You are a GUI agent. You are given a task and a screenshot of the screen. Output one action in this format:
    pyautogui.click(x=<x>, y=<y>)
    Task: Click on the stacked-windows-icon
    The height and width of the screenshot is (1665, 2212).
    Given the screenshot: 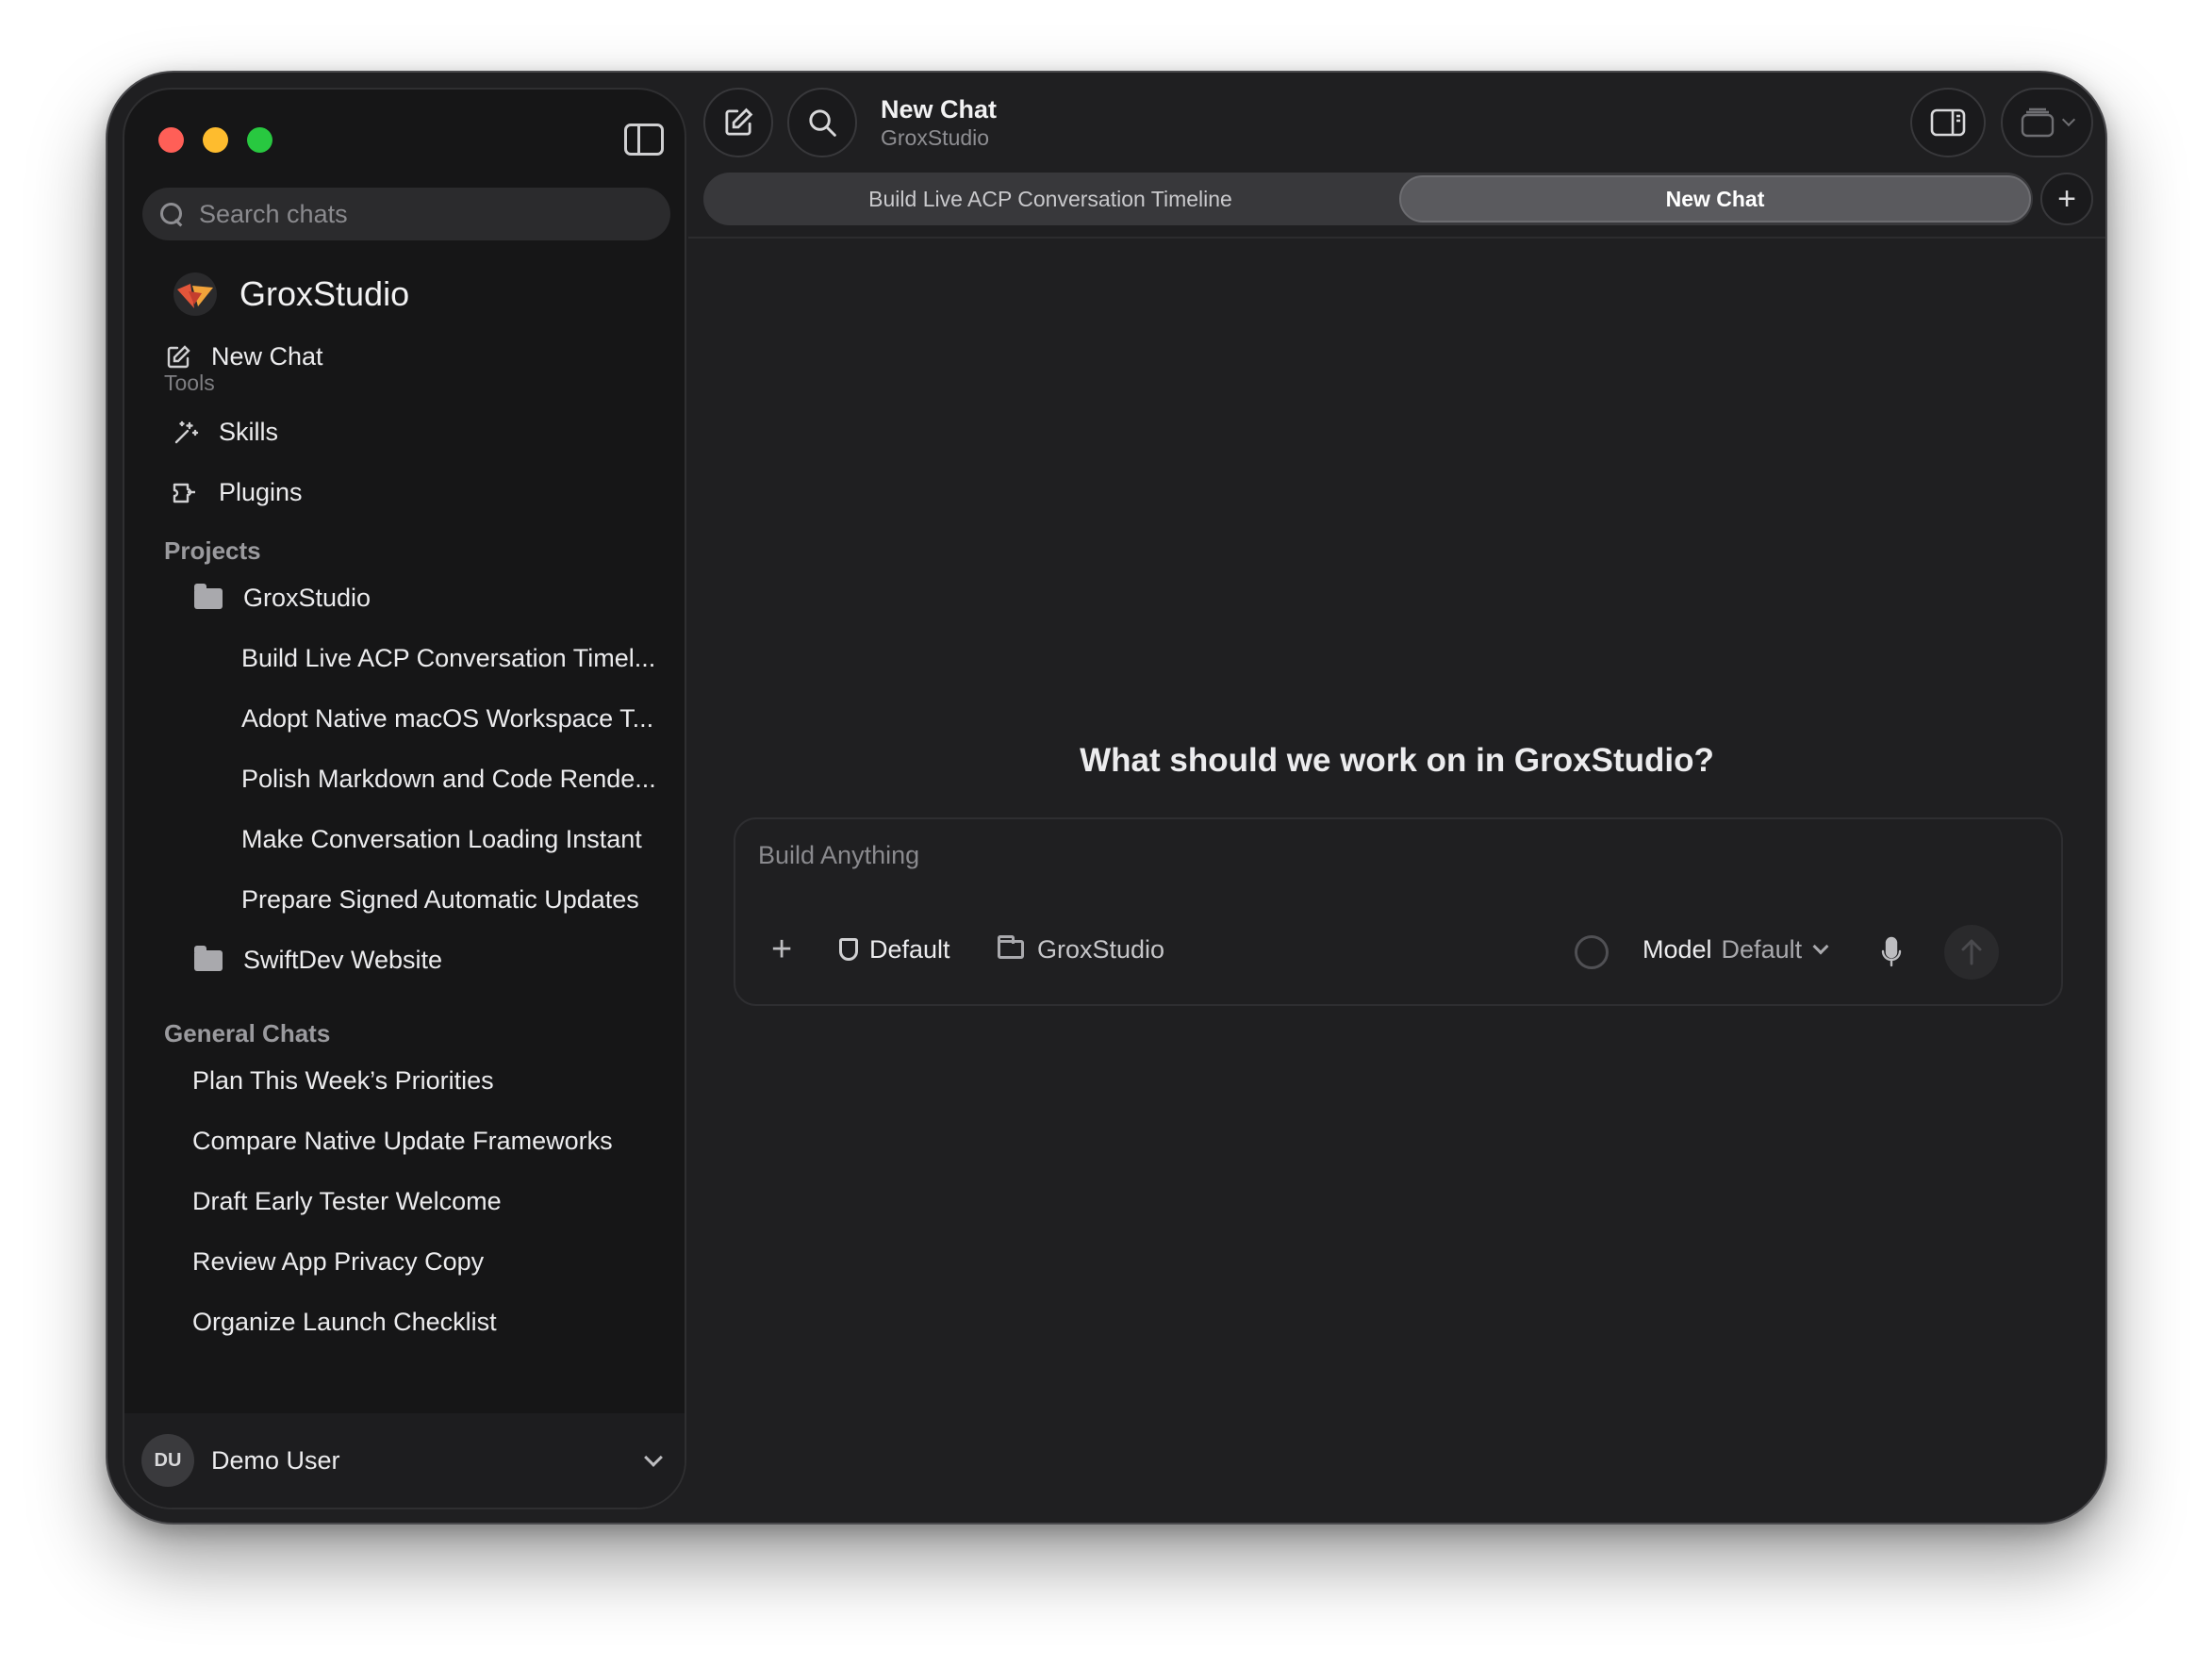 What is the action you would take?
    pyautogui.click(x=2038, y=122)
    